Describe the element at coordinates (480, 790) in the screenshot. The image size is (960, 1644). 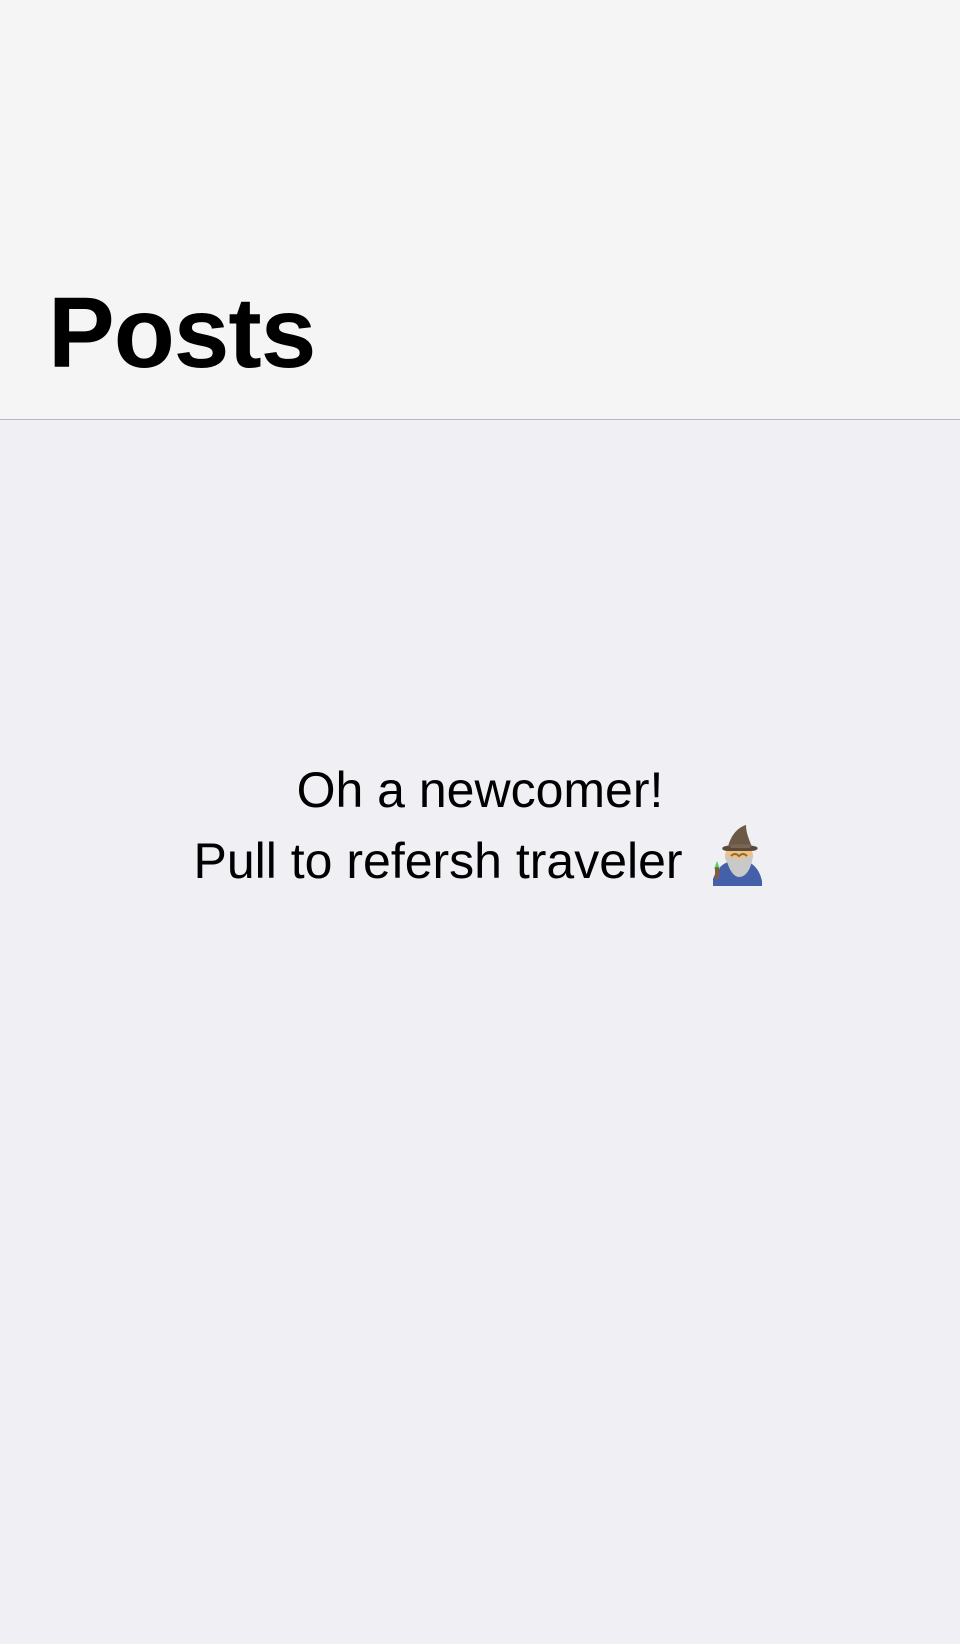
I see `empty-state-line-1: Oh a newcomer!` at that location.